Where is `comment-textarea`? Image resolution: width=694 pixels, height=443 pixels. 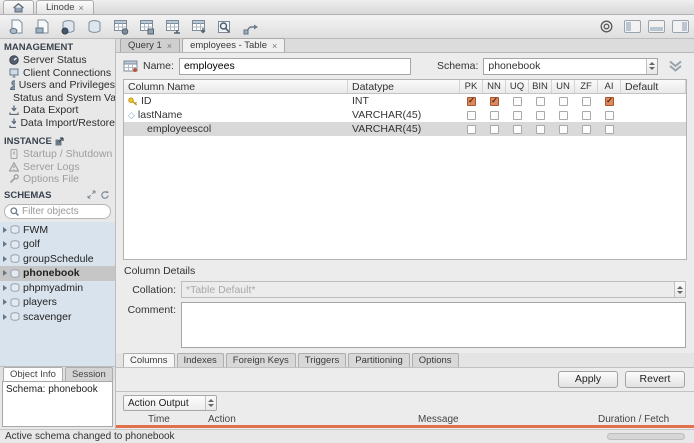
comment-textarea is located at coordinates (433, 325).